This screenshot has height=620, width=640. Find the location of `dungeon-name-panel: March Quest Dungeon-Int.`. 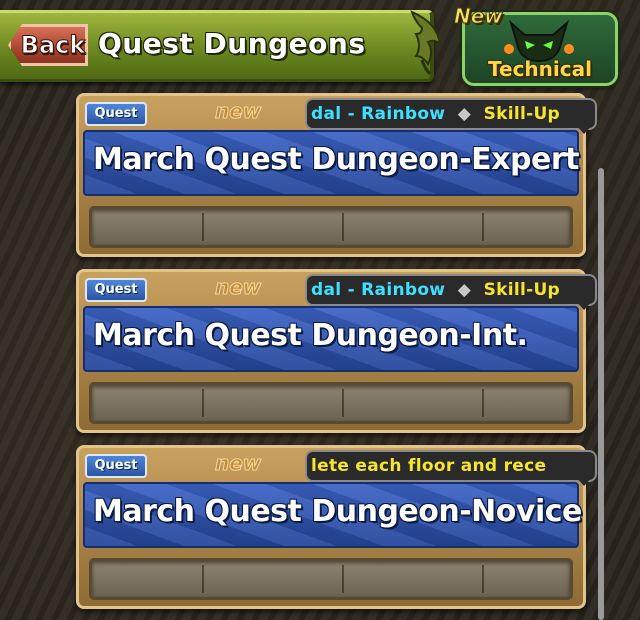

dungeon-name-panel: March Quest Dungeon-Int. is located at coordinates (331, 339).